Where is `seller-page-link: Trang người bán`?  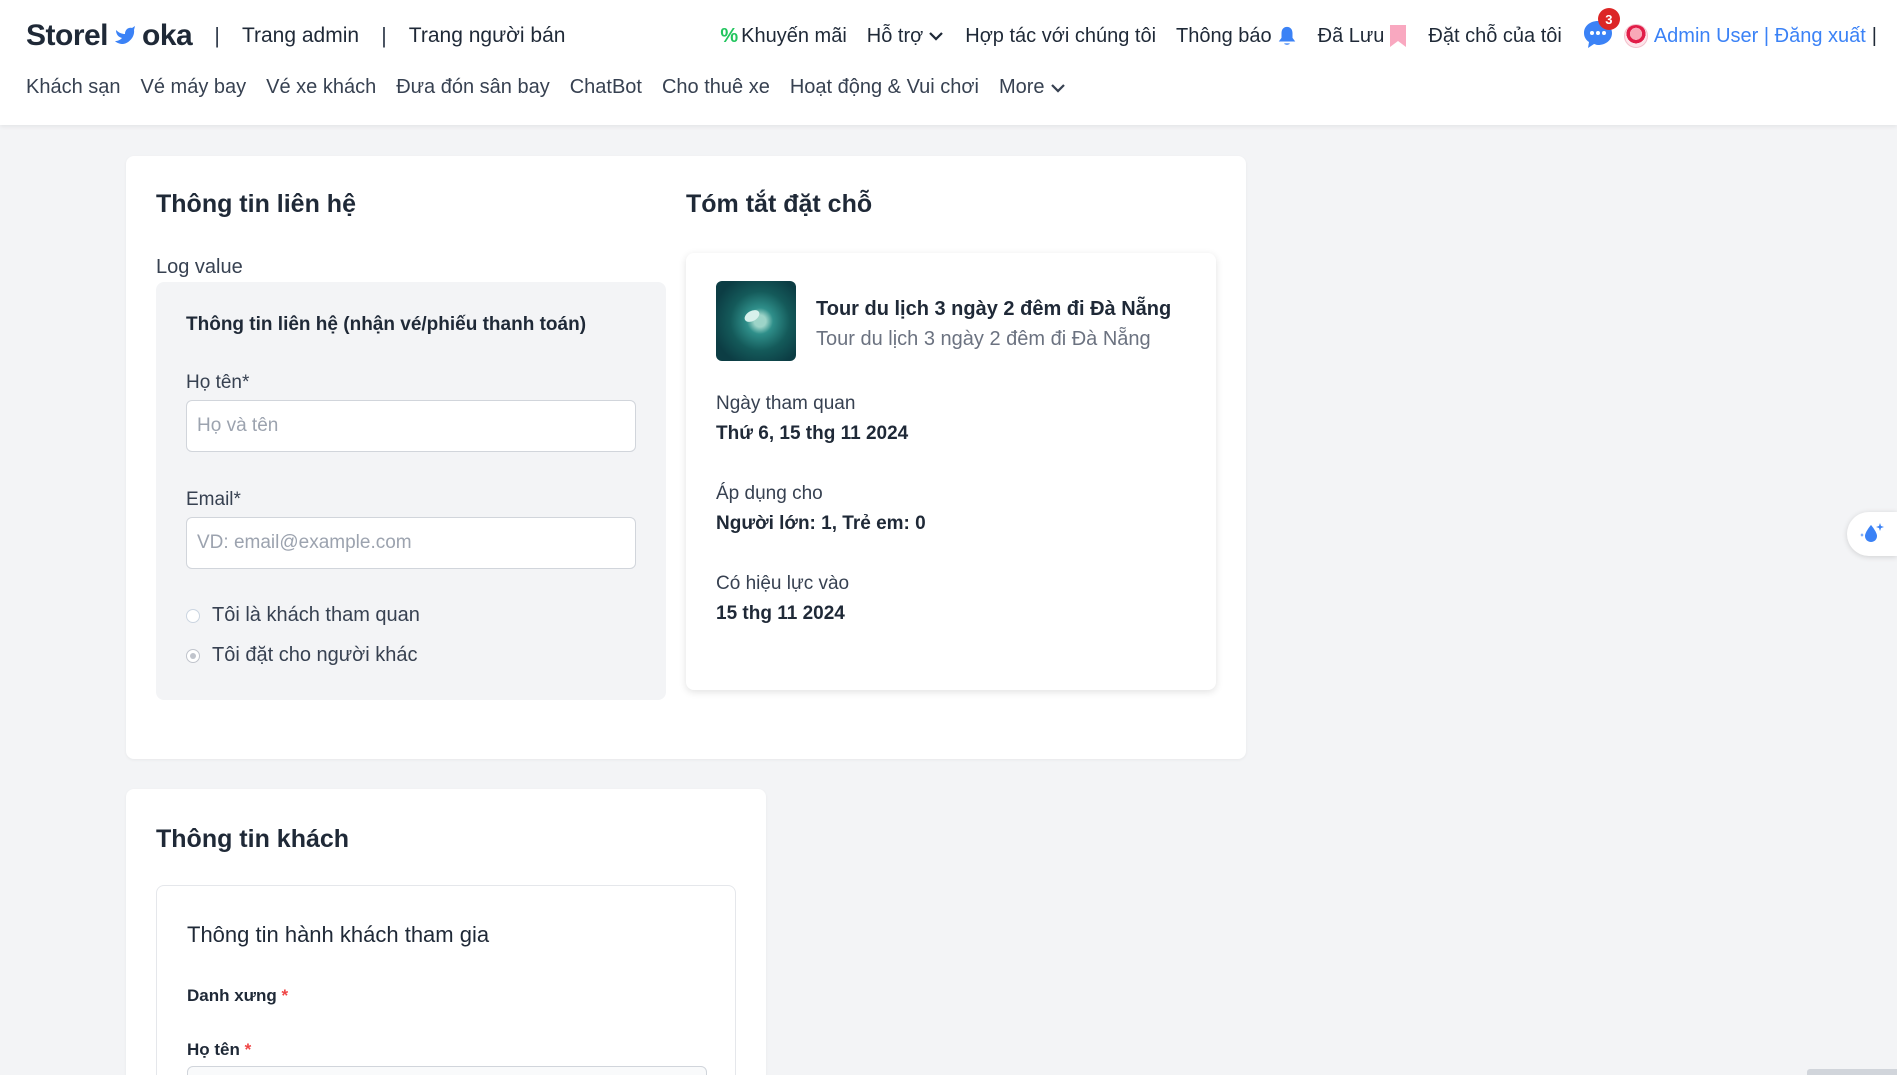
seller-page-link: Trang người bán is located at coordinates (487, 36).